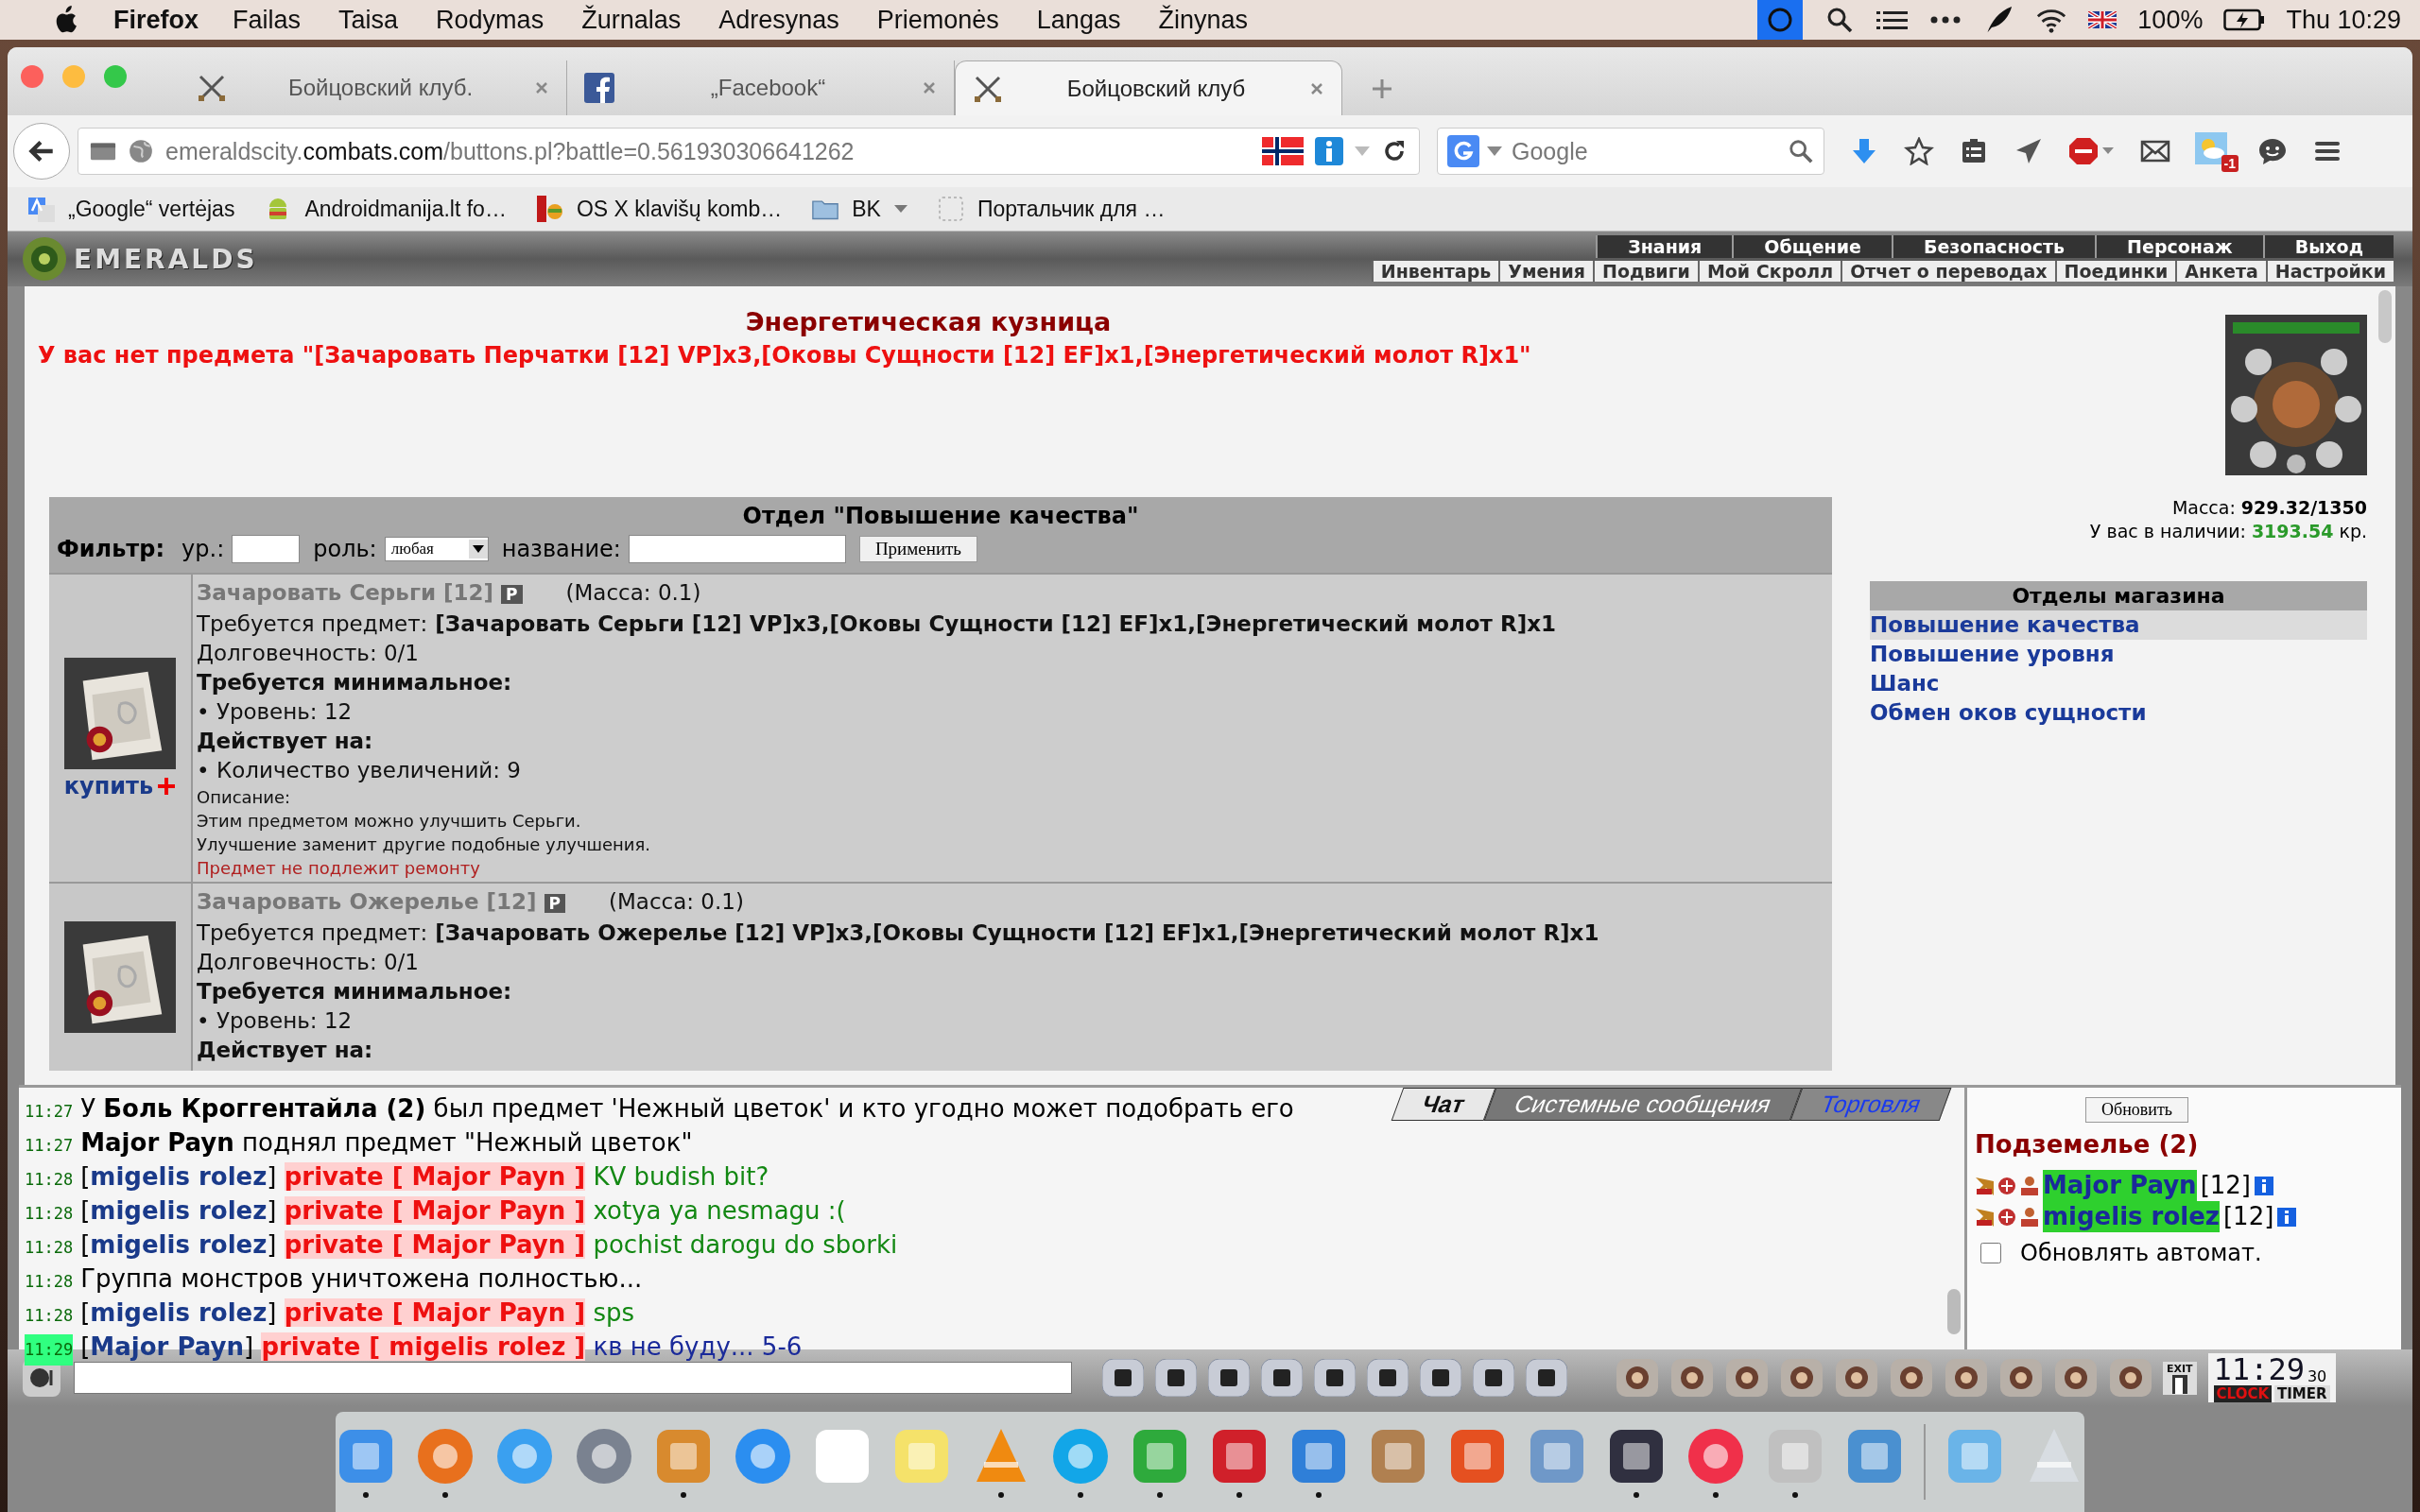 This screenshot has height=1512, width=2420. Describe the element at coordinates (245, 797) in the screenshot. I see `description-label: Описание:` at that location.